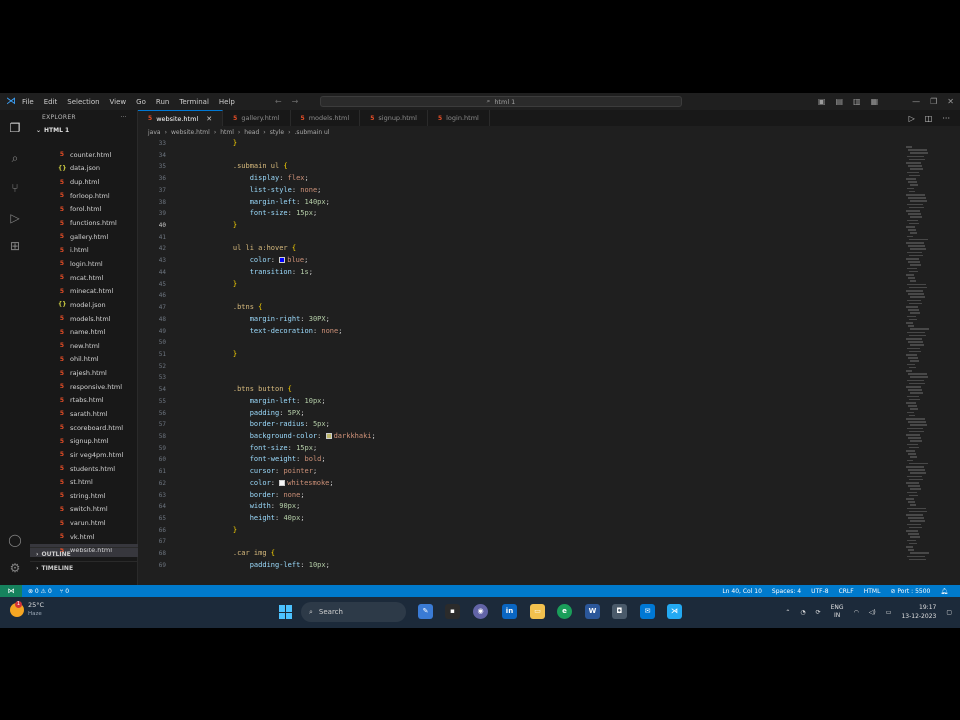  What do you see at coordinates (15, 218) in the screenshot?
I see `run-debug-icon: ▷` at bounding box center [15, 218].